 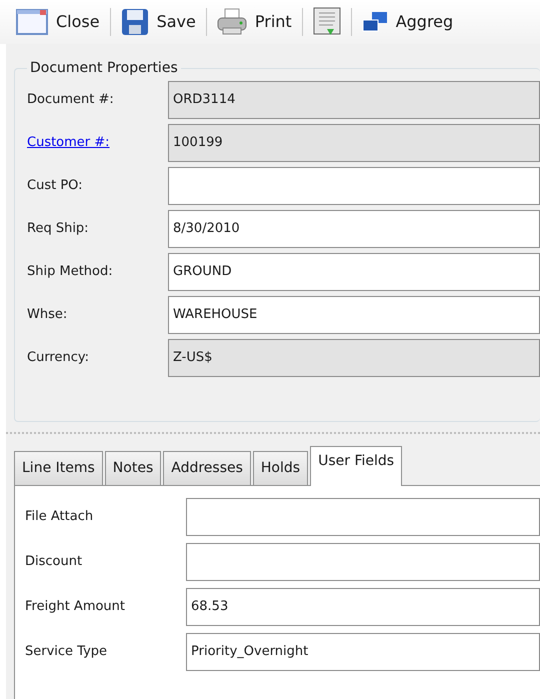 What do you see at coordinates (363, 652) in the screenshot?
I see `input-field: Priority_Overnight` at bounding box center [363, 652].